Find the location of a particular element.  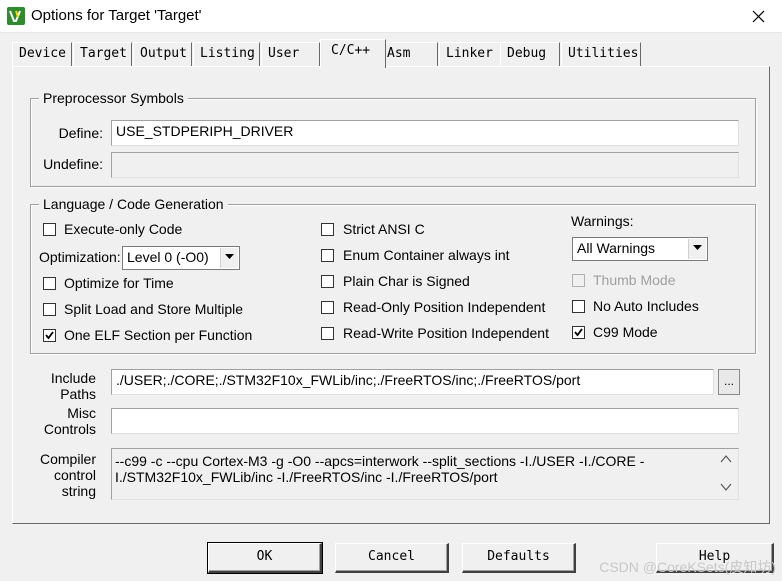

undefine-input is located at coordinates (425, 165).